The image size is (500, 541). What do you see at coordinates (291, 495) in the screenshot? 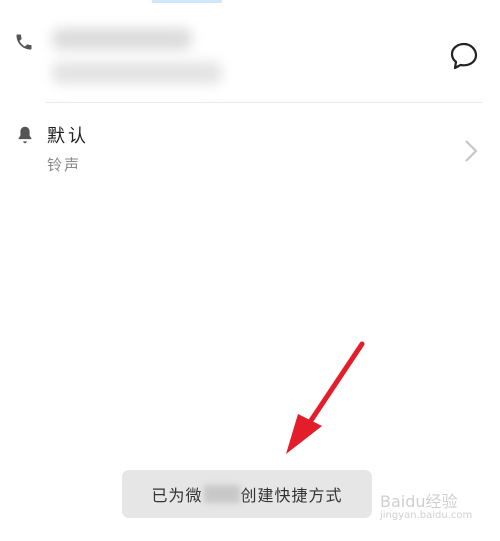
I see `toast-suffix: 创建快捷方式` at bounding box center [291, 495].